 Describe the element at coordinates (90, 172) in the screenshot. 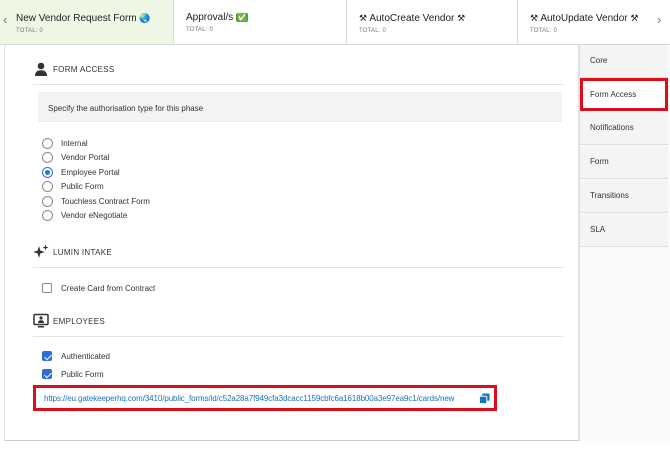

I see `radio-label: Employee Portal` at that location.